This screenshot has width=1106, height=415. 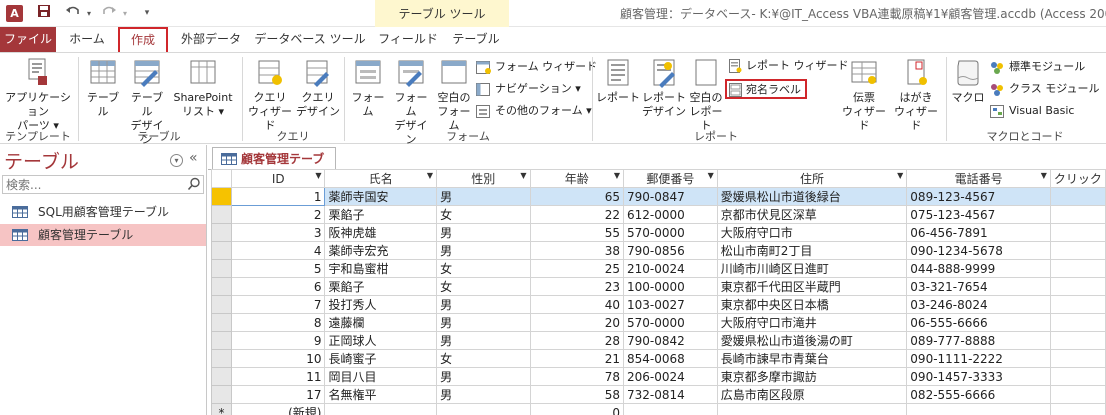 I want to click on column-header-phone: 電話番号 ▼, so click(x=978, y=178).